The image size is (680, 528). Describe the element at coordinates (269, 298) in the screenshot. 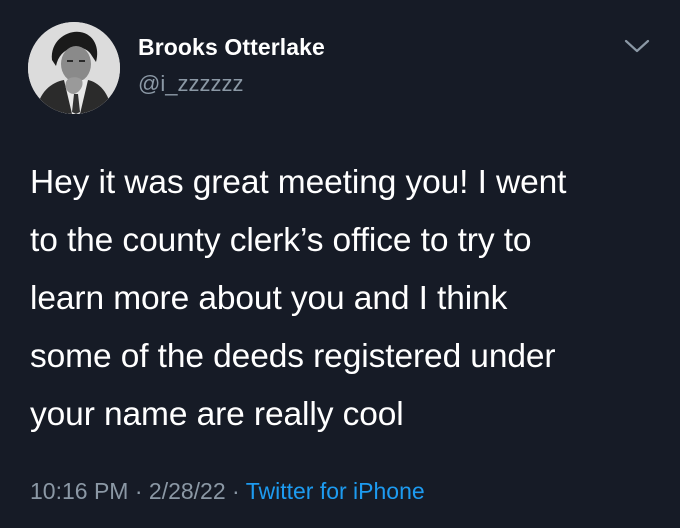

I see `tweet-text-line: learn more about you and I think` at that location.